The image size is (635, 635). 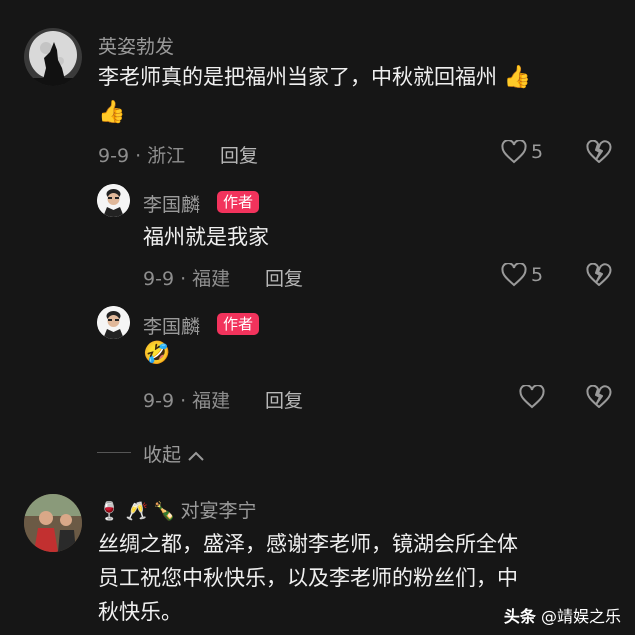 I want to click on collapse-button: 收起, so click(x=174, y=453).